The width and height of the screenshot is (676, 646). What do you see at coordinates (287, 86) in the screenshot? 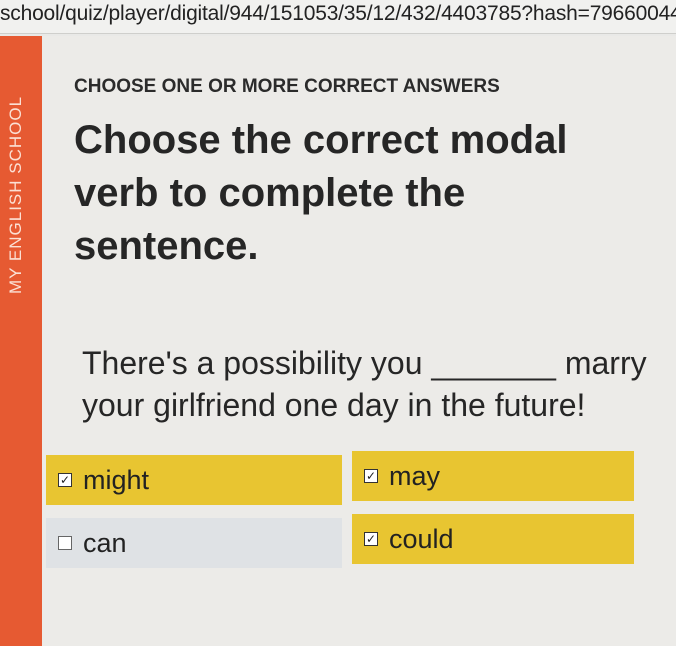
I see `instruction-text: CHOOSE ONE OR MORE CORRECT ANSWERS` at bounding box center [287, 86].